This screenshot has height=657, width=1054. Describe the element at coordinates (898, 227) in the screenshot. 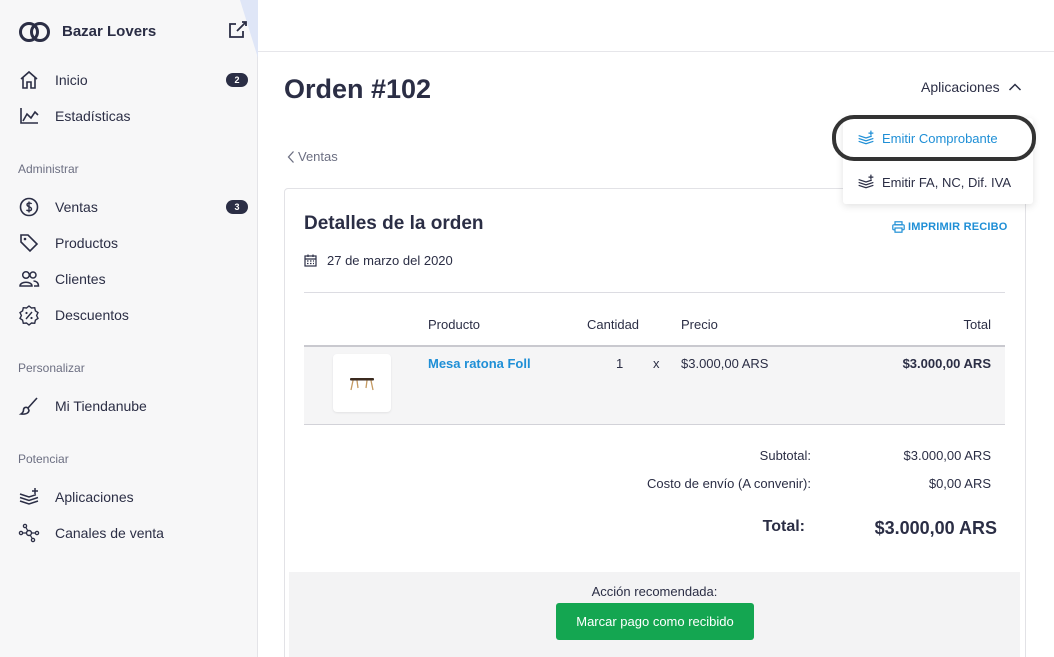

I see `printer-icon` at that location.